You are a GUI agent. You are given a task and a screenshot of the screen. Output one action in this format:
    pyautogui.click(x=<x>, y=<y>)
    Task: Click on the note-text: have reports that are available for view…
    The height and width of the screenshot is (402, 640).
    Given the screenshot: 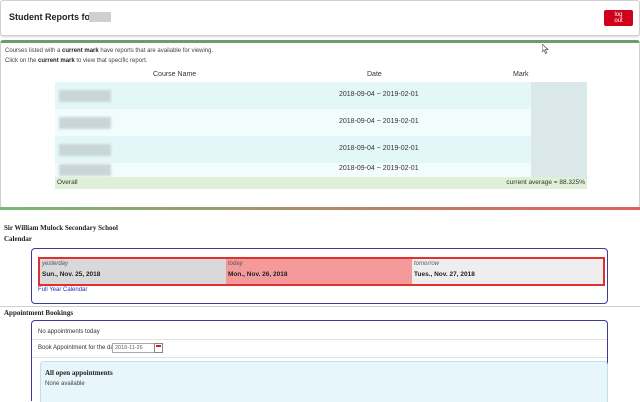 What is the action you would take?
    pyautogui.click(x=156, y=51)
    